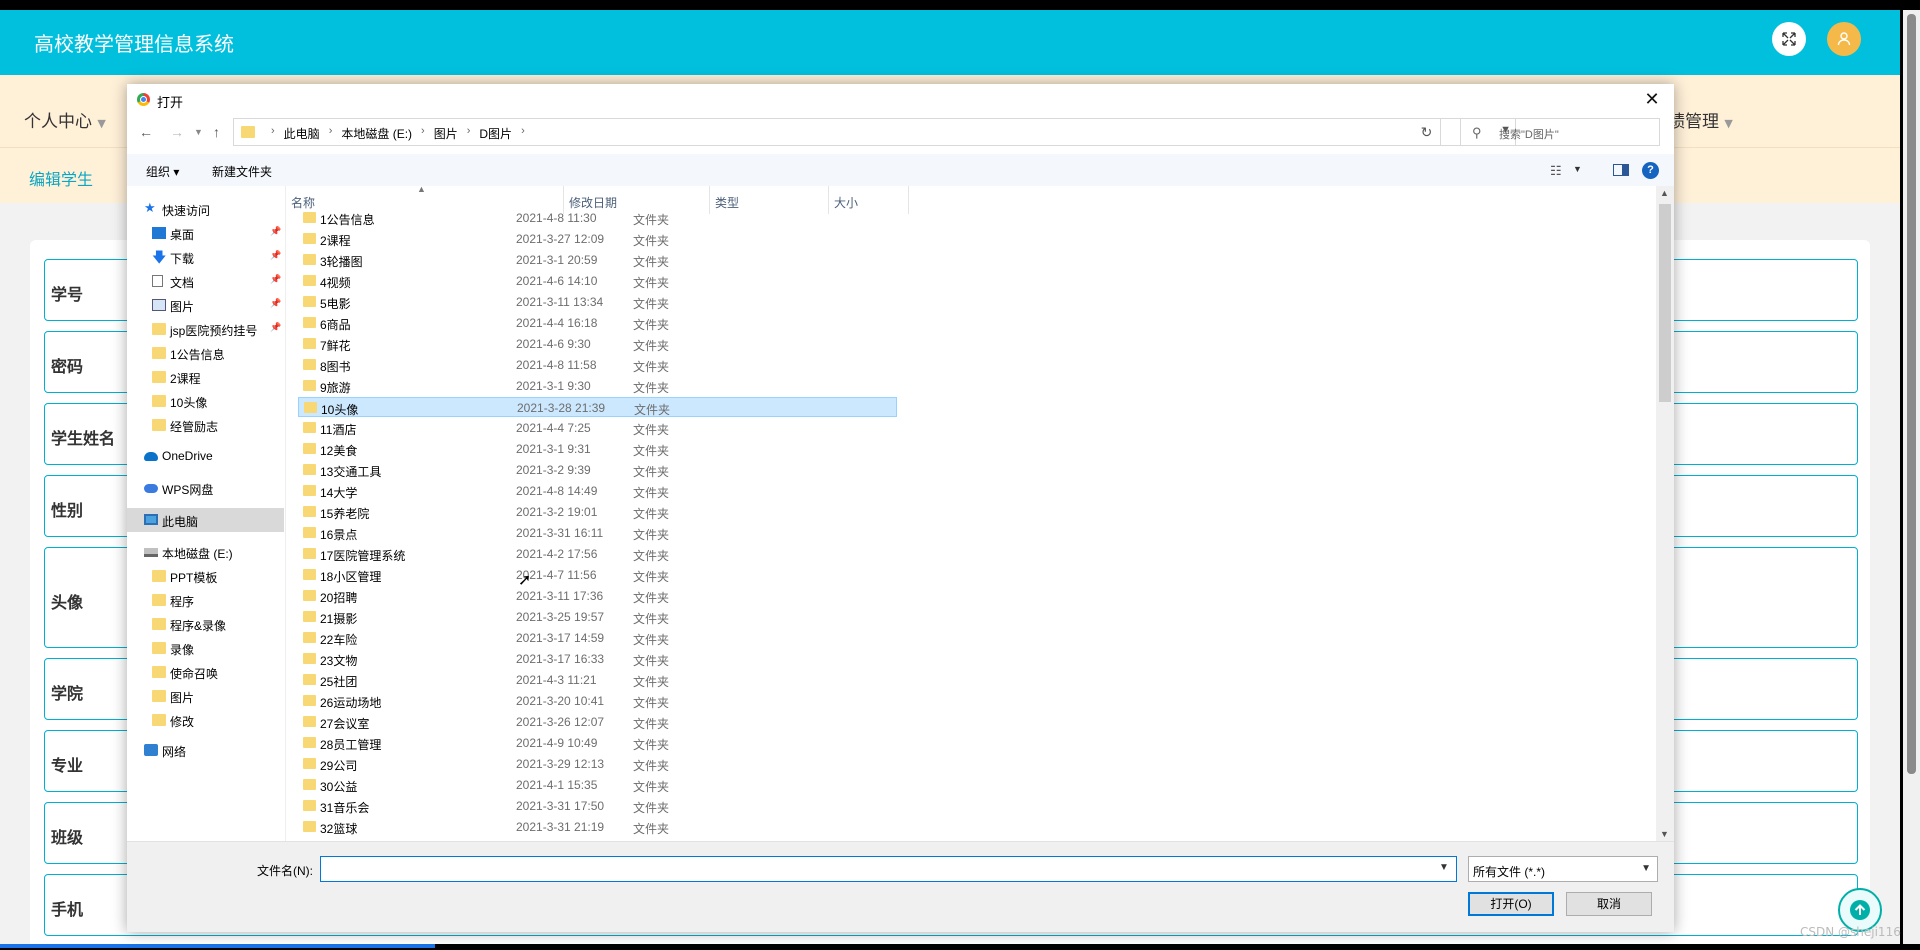 This screenshot has height=950, width=1920. Describe the element at coordinates (1652, 99) in the screenshot. I see `close-button: ✕` at that location.